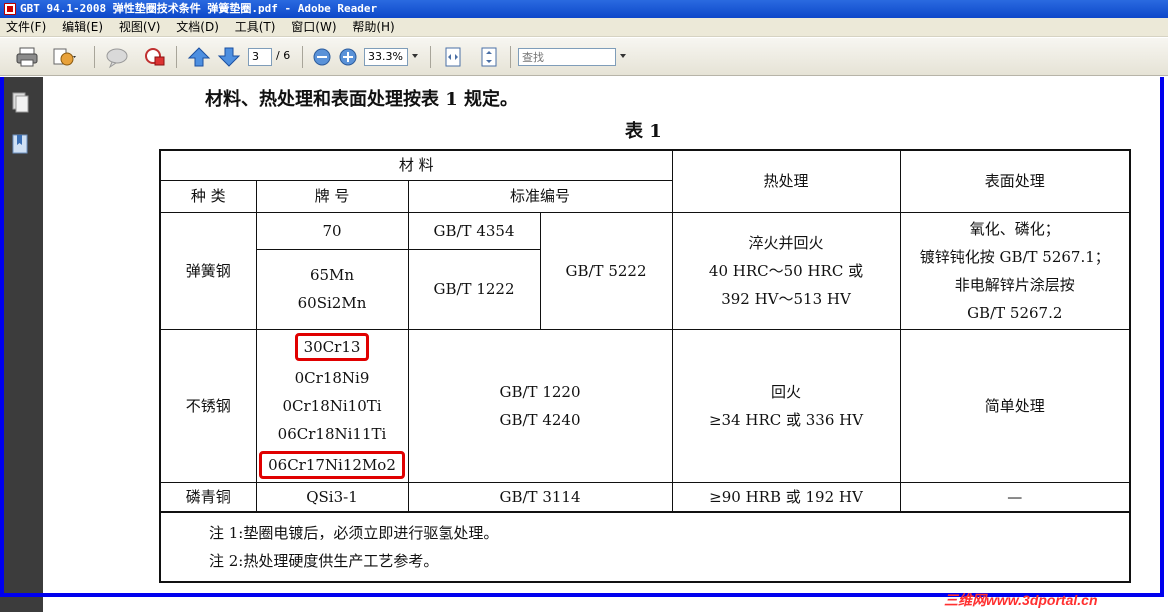 This screenshot has width=1168, height=612. Describe the element at coordinates (354, 533) in the screenshot. I see `note-1: 注 1:垫圈电镀后，必须立即进行驱氢处理。` at that location.